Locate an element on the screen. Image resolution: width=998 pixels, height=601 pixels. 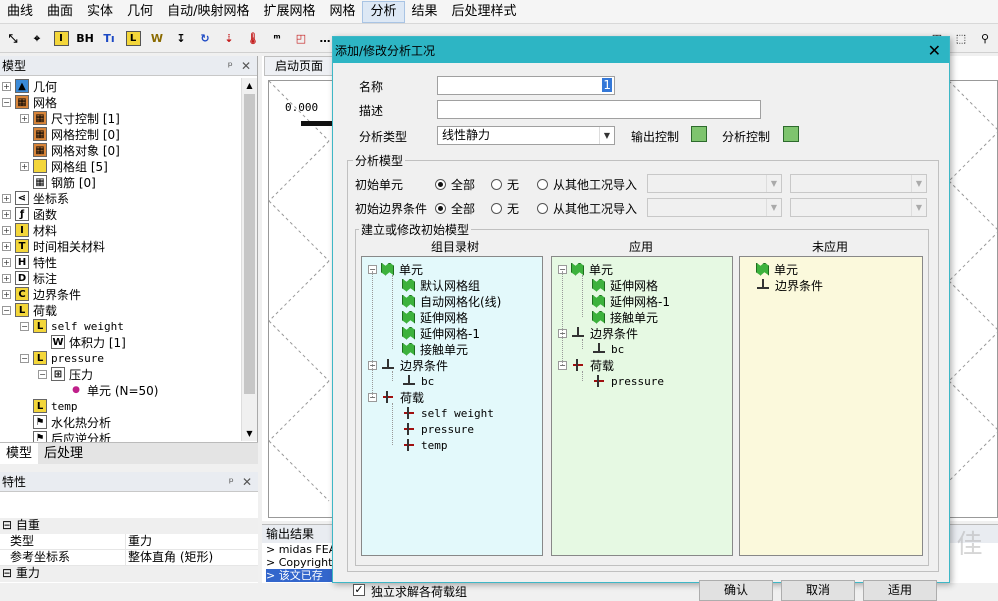
init-boundary-case-select: ▼ is located at coordinates (714, 207).